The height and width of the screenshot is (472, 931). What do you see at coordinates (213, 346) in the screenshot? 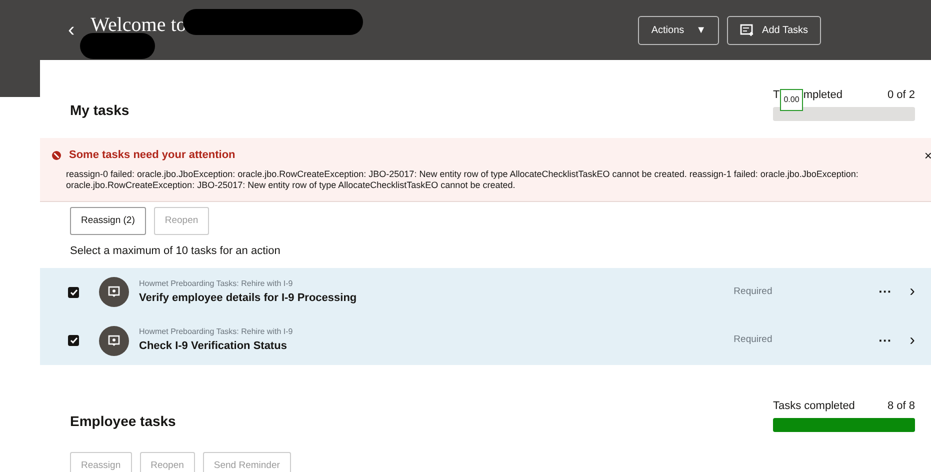
I see `task-title: Check I-9 Verification Status` at bounding box center [213, 346].